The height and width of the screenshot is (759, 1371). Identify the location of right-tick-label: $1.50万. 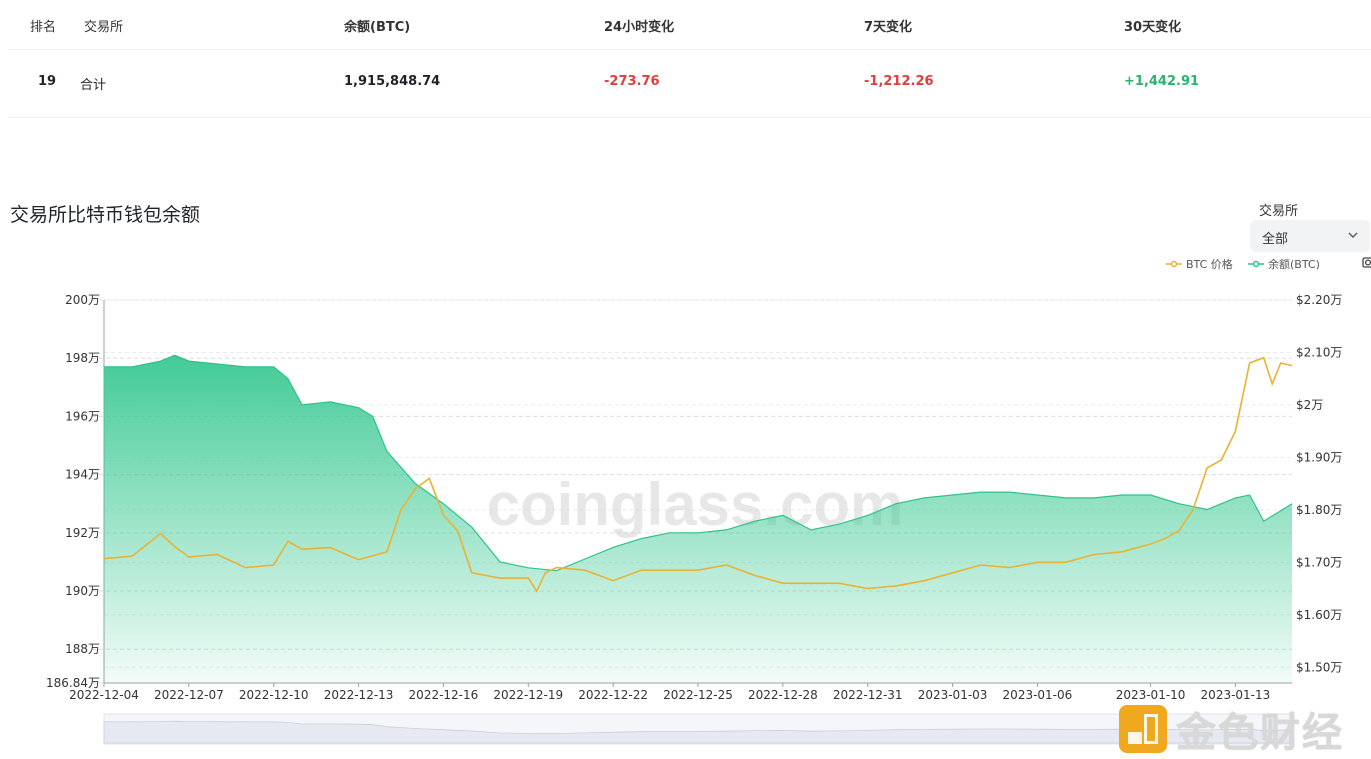
(1319, 667).